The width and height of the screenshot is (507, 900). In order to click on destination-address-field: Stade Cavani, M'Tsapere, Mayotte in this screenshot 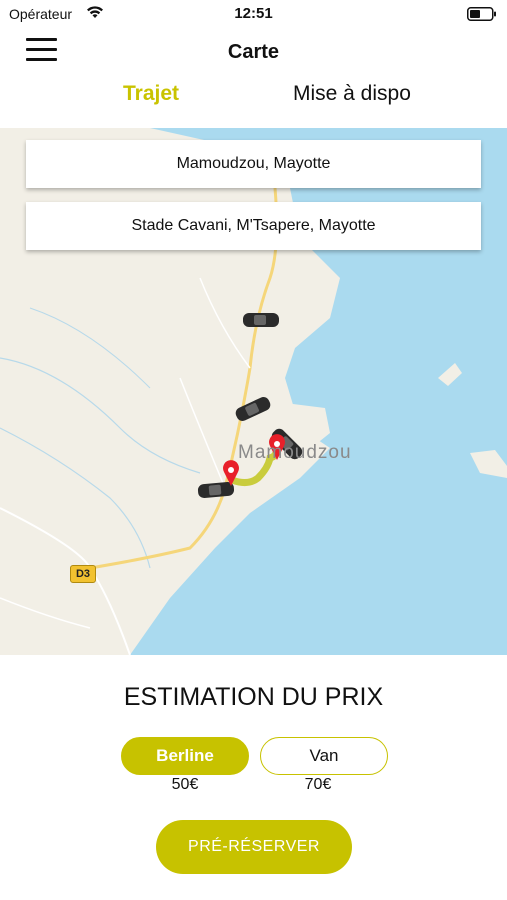, I will do `click(253, 226)`.